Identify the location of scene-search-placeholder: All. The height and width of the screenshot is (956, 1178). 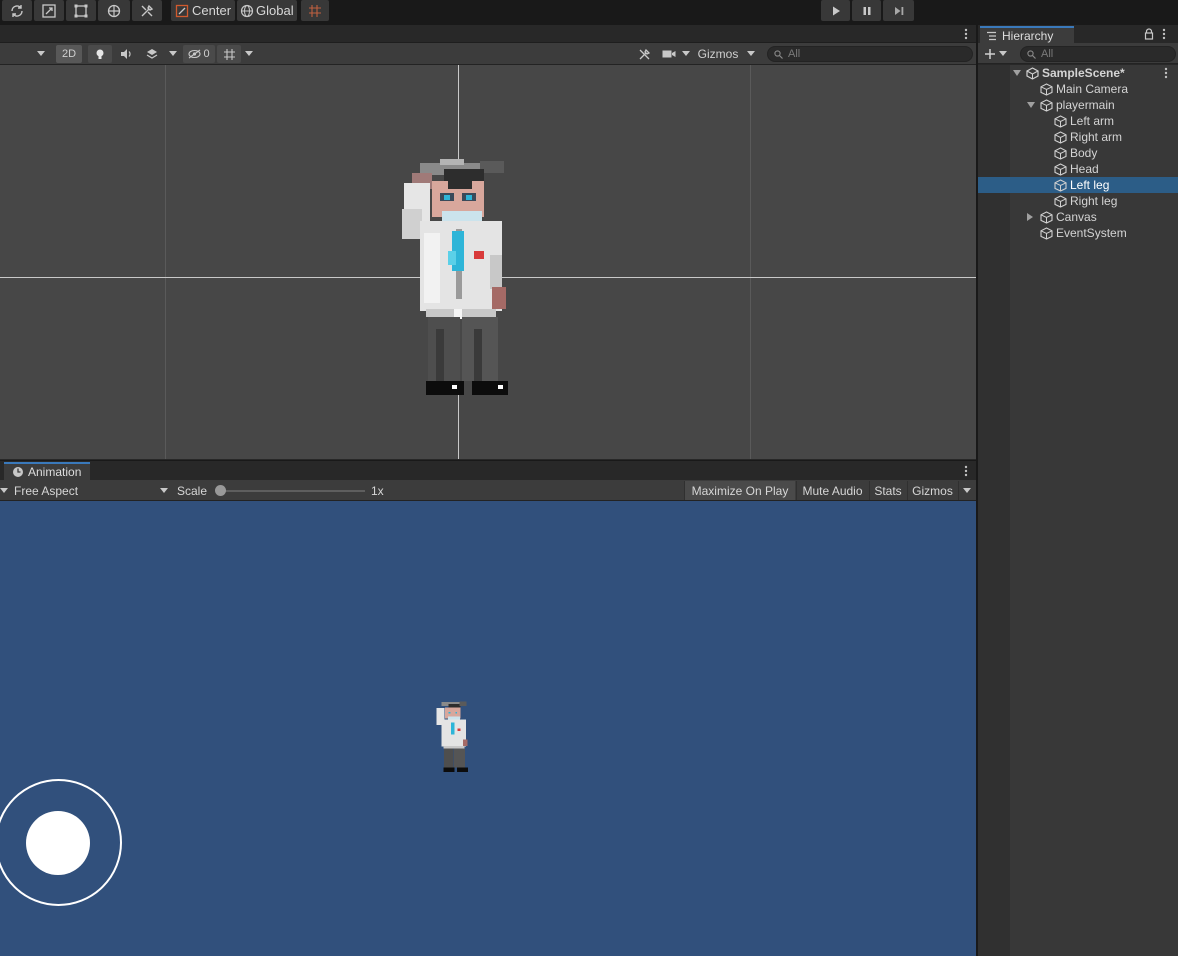
(794, 54).